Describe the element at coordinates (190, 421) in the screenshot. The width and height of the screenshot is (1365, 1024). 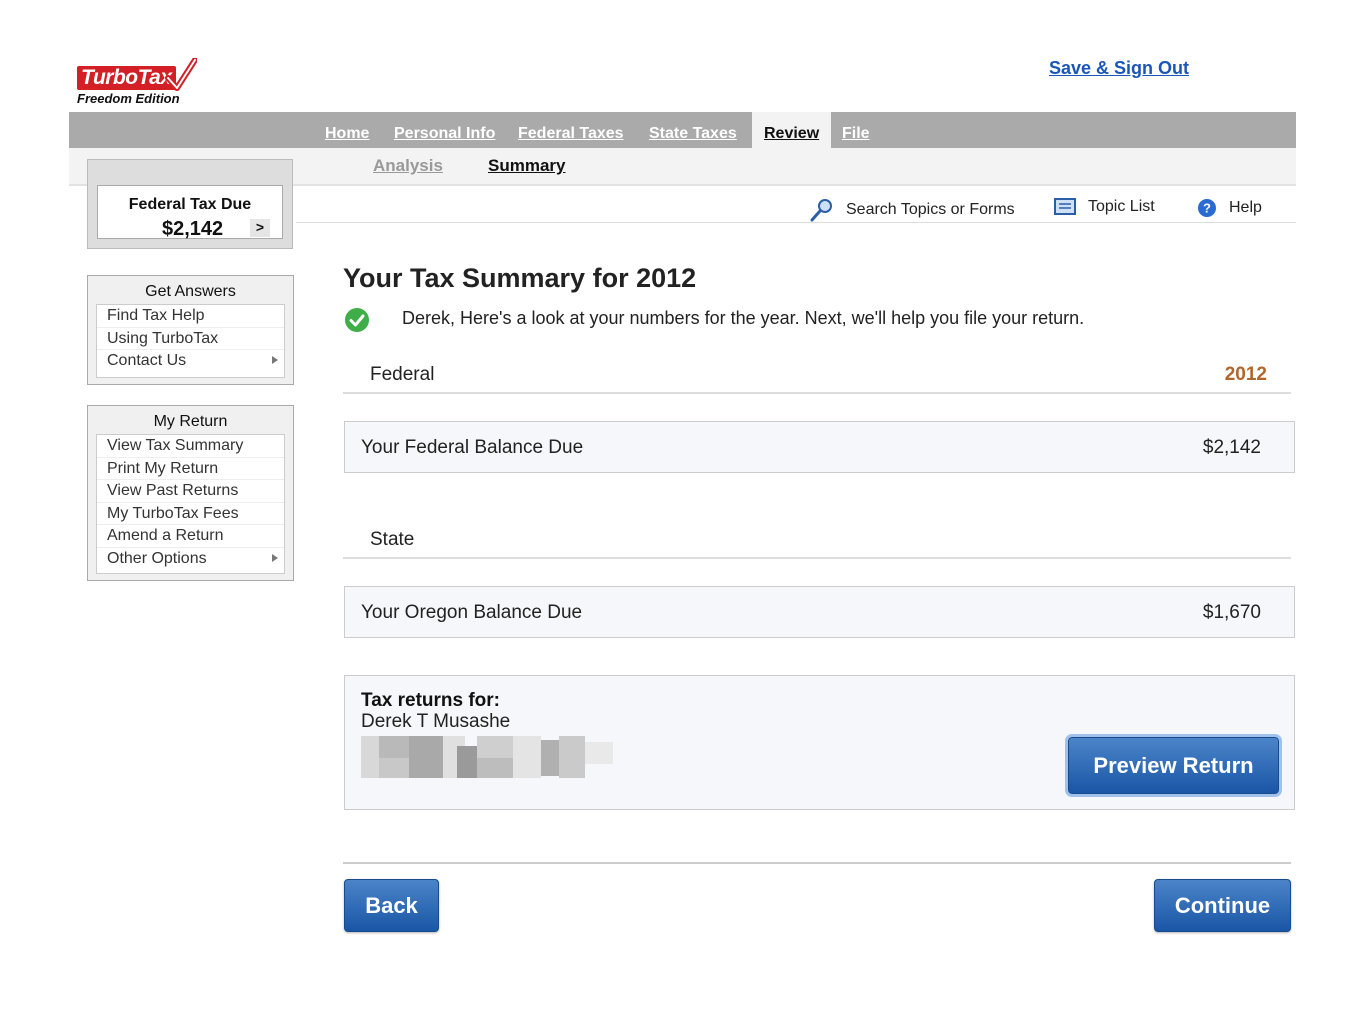
I see `my-return-title: My Return` at that location.